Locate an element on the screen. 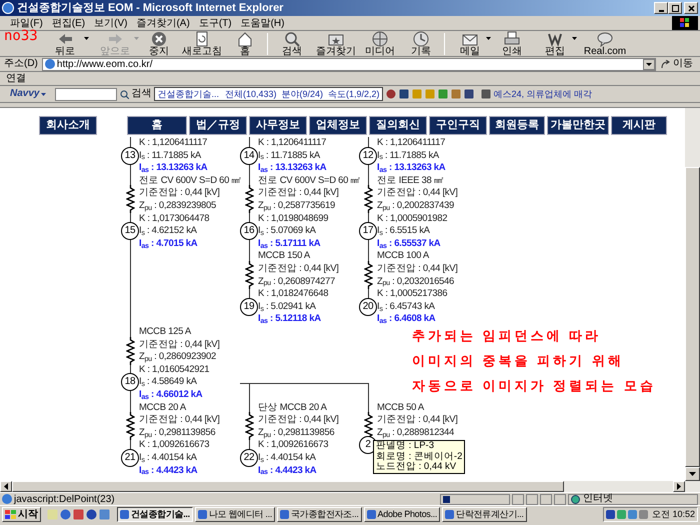  toolbar-button: Real.com is located at coordinates (605, 43).